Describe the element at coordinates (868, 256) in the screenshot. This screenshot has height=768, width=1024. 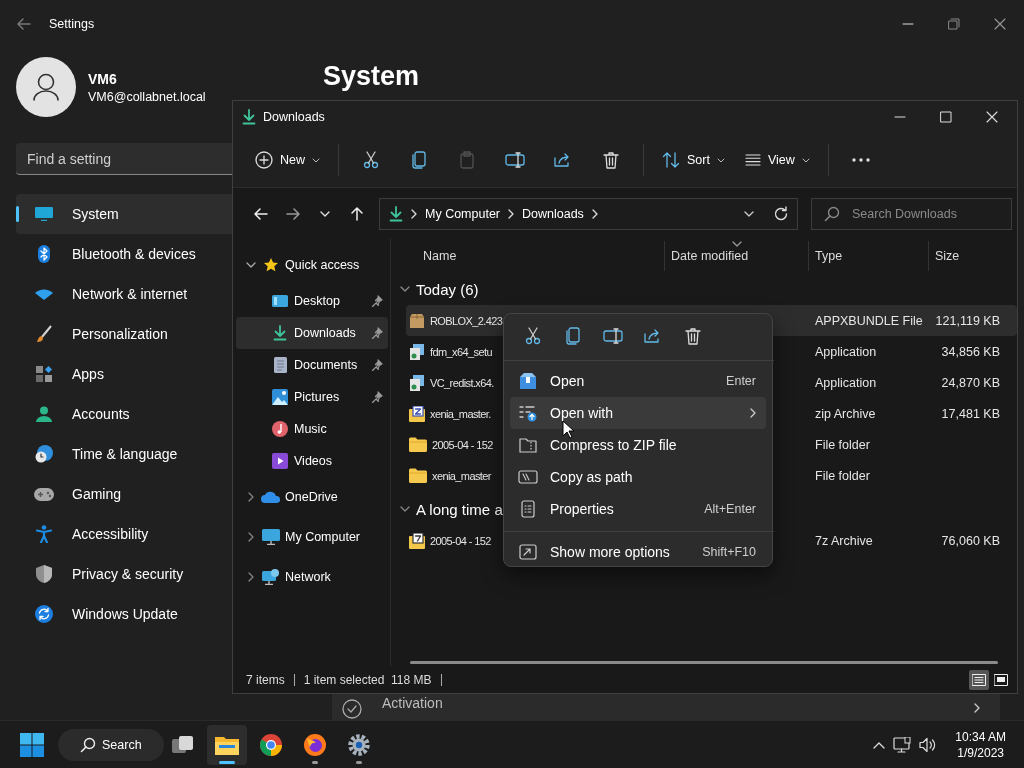
I see `column-header: Type` at that location.